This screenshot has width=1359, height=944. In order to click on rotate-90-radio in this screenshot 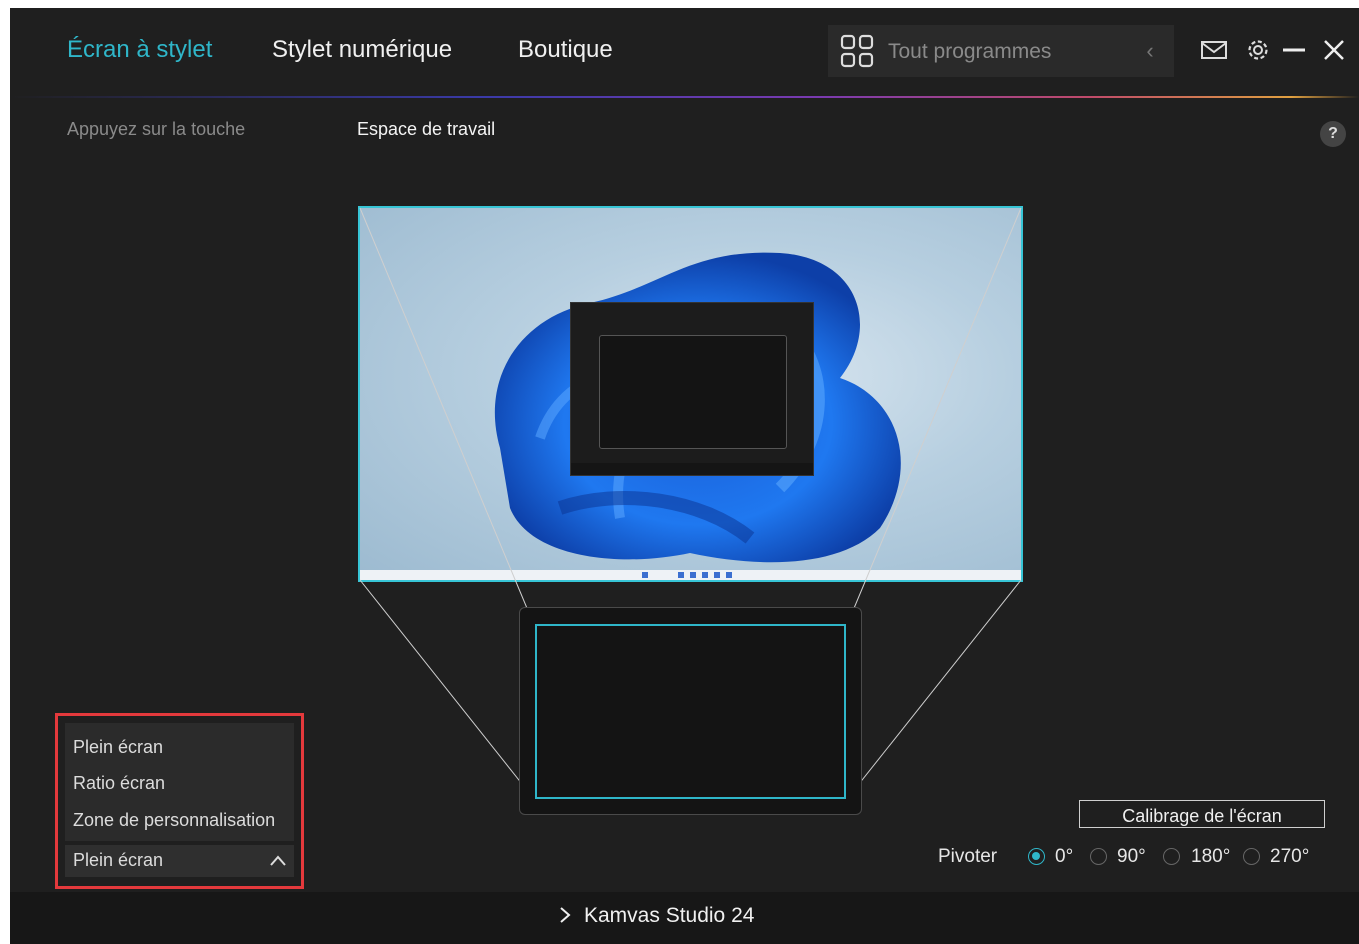, I will do `click(1098, 856)`.